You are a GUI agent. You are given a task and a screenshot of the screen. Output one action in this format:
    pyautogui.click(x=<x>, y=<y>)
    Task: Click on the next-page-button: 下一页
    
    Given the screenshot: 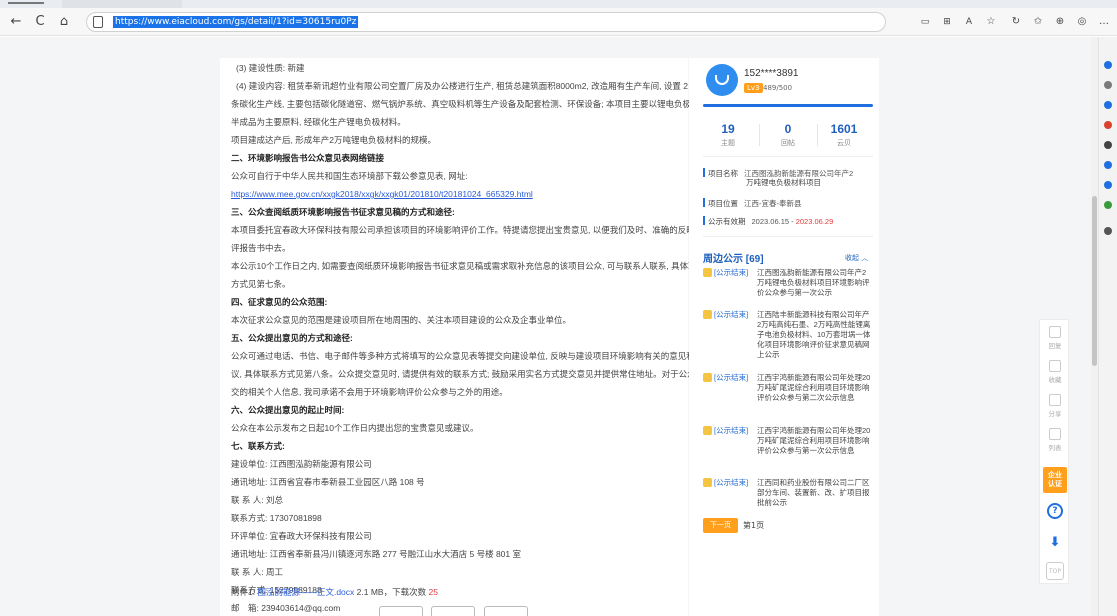 What is the action you would take?
    pyautogui.click(x=720, y=525)
    